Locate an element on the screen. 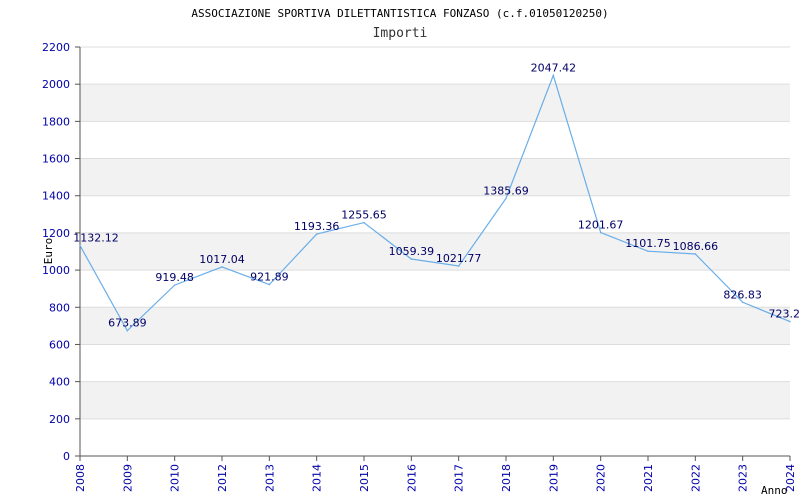 This screenshot has height=500, width=800. x-axis-title: Anno is located at coordinates (774, 490).